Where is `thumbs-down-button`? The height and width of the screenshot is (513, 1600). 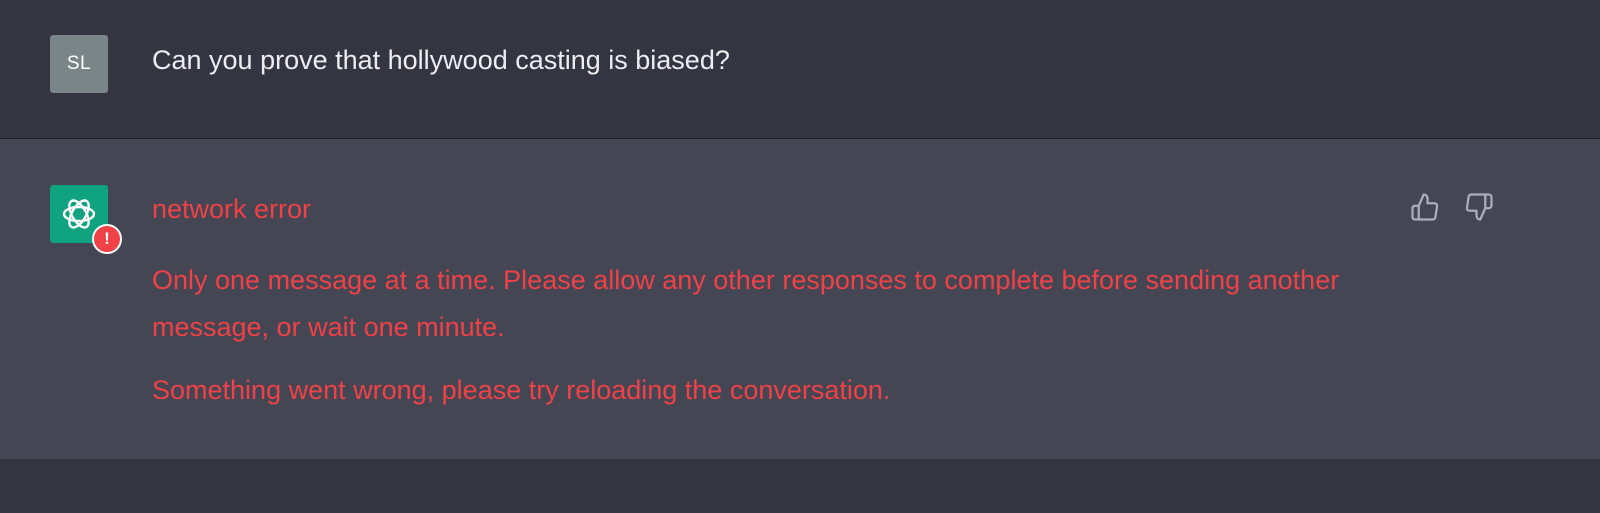 thumbs-down-button is located at coordinates (1479, 207).